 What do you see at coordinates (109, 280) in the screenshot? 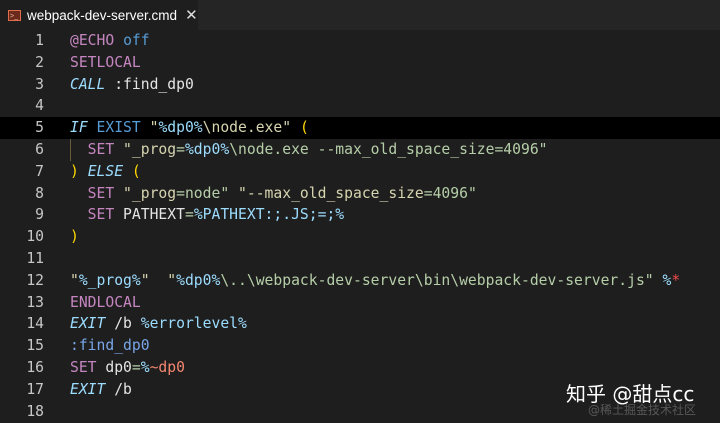
I see `code-token: %_prog%` at bounding box center [109, 280].